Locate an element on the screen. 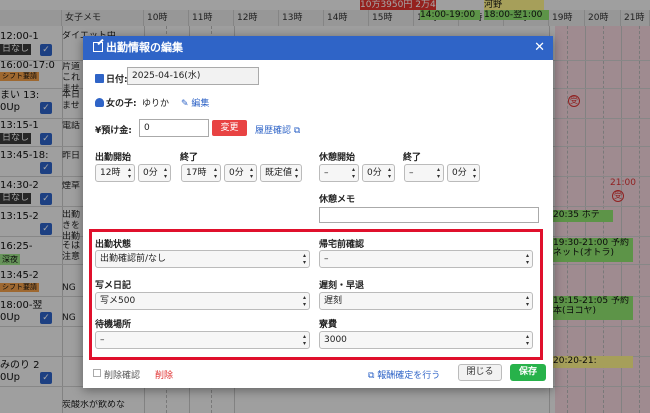 The width and height of the screenshot is (650, 413). start-minute-select: 0分 is located at coordinates (154, 173).